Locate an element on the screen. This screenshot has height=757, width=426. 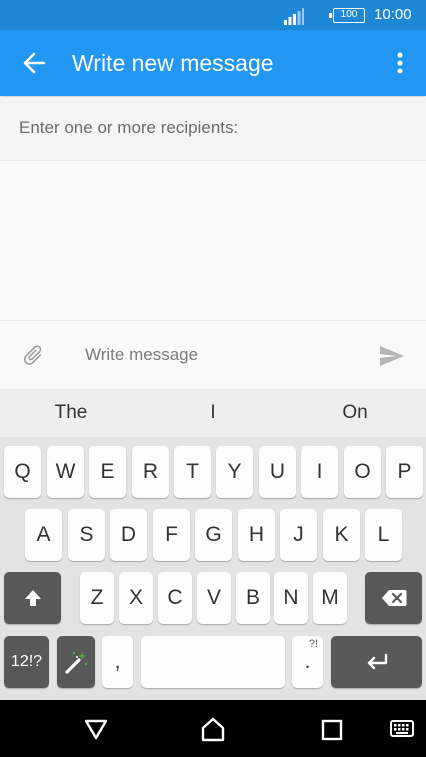
key-q: Q is located at coordinates (22, 472).